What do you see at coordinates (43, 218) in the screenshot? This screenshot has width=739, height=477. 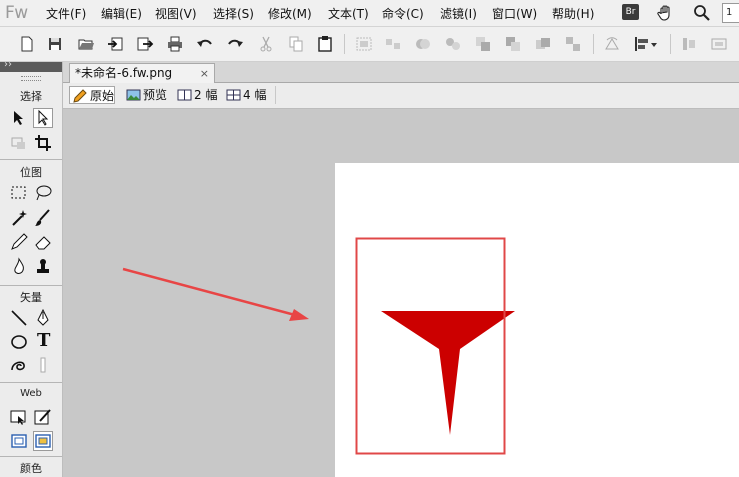 I see `brush-tool` at bounding box center [43, 218].